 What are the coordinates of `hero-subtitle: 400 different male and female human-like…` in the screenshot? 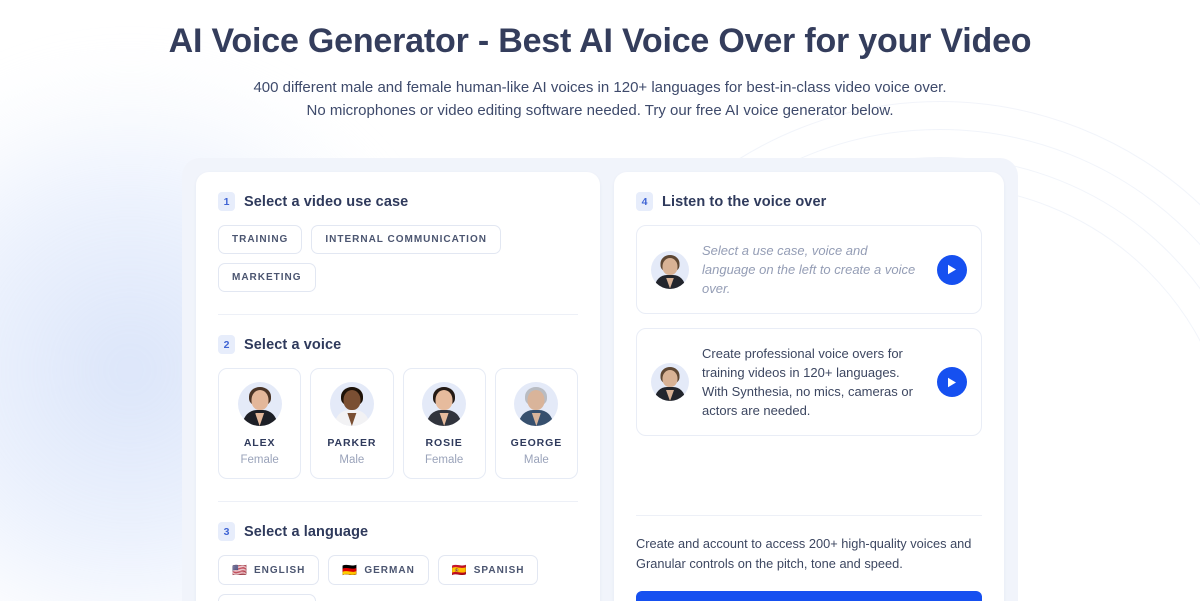 It's located at (600, 99).